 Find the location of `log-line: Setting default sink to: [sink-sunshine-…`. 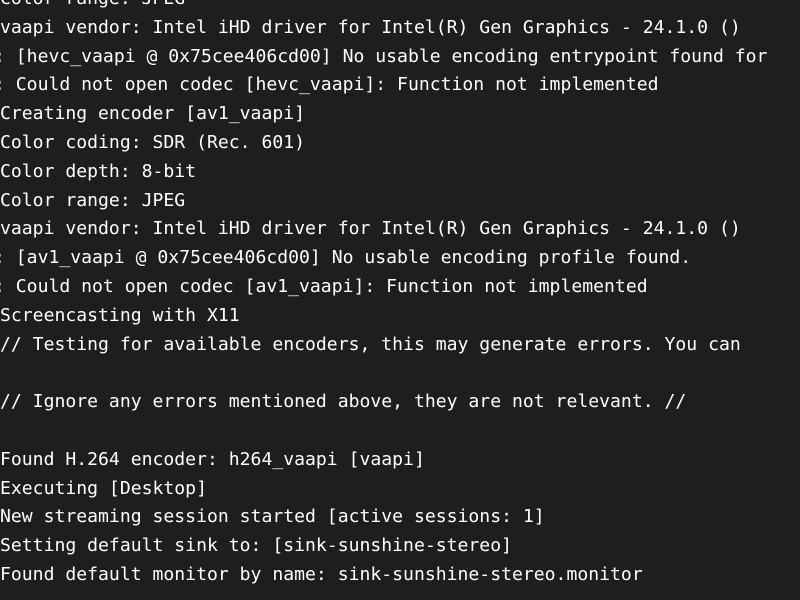

log-line: Setting default sink to: [sink-sunshine-… is located at coordinates (256, 546).